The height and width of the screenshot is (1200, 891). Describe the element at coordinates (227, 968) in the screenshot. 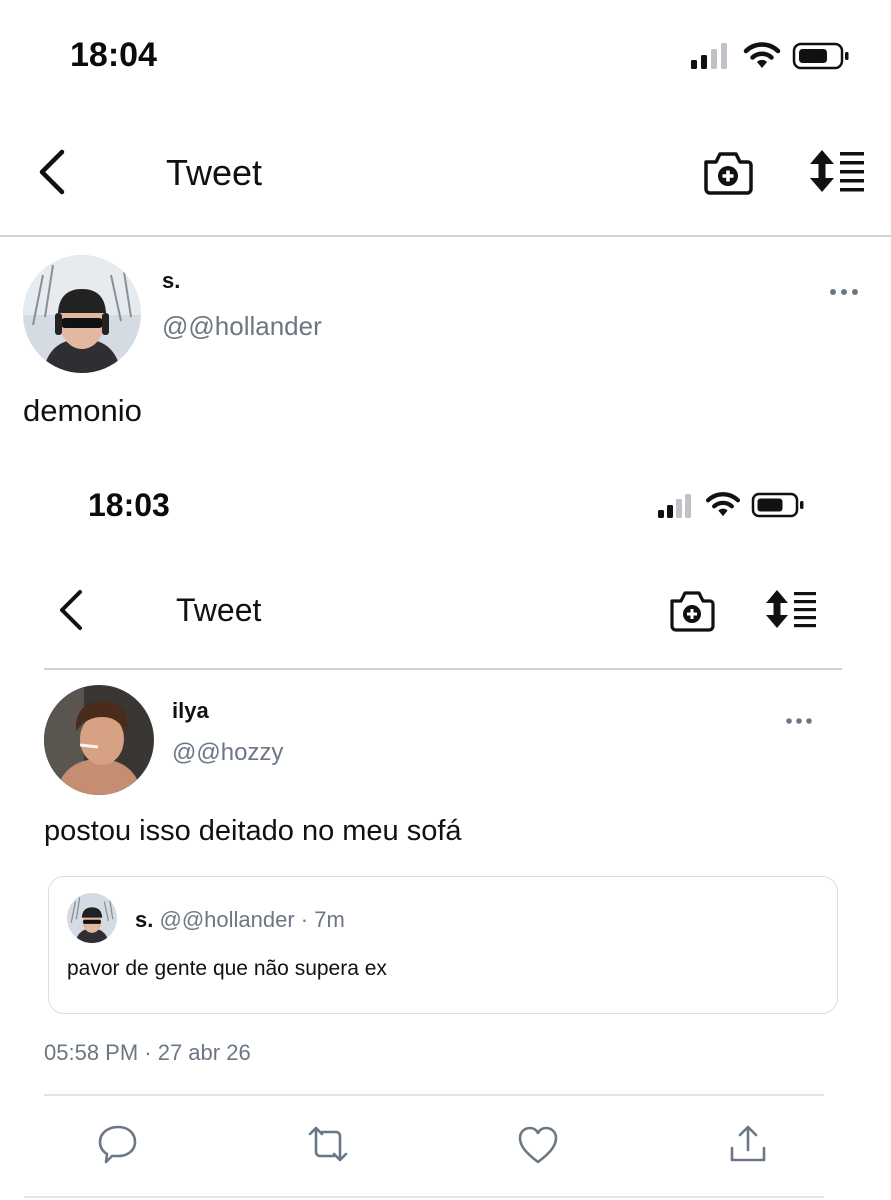

I see `quoted-text: pavor de gente que não supera ex` at that location.